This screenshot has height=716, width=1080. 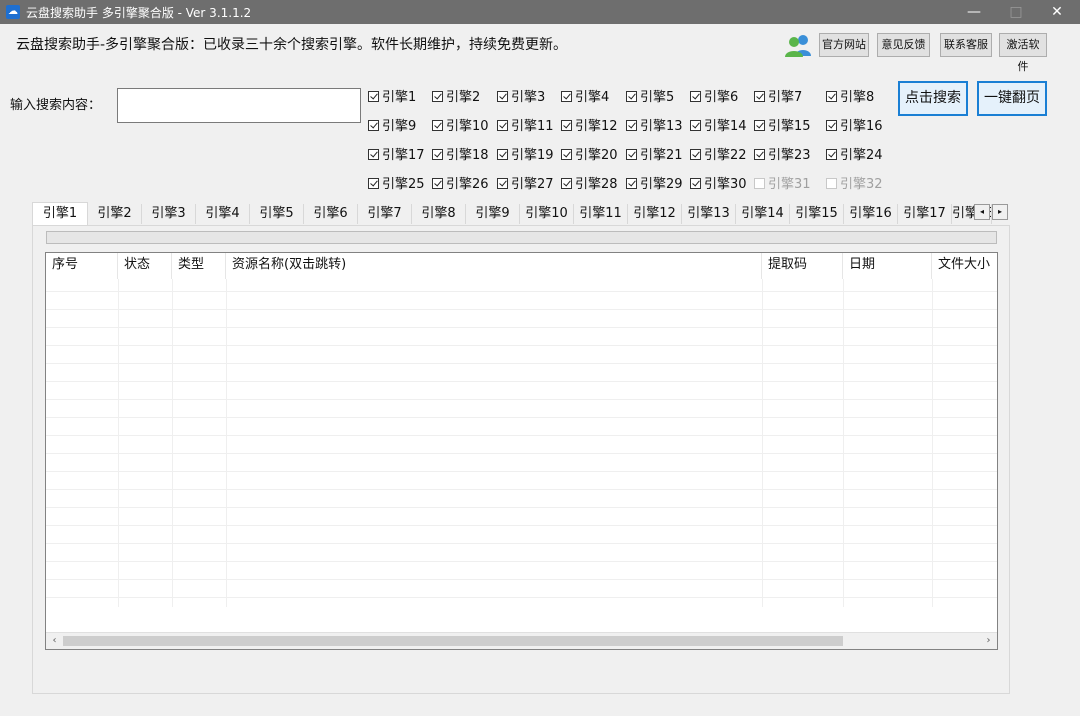 What do you see at coordinates (453, 641) in the screenshot?
I see `scrollbar-thumb` at bounding box center [453, 641].